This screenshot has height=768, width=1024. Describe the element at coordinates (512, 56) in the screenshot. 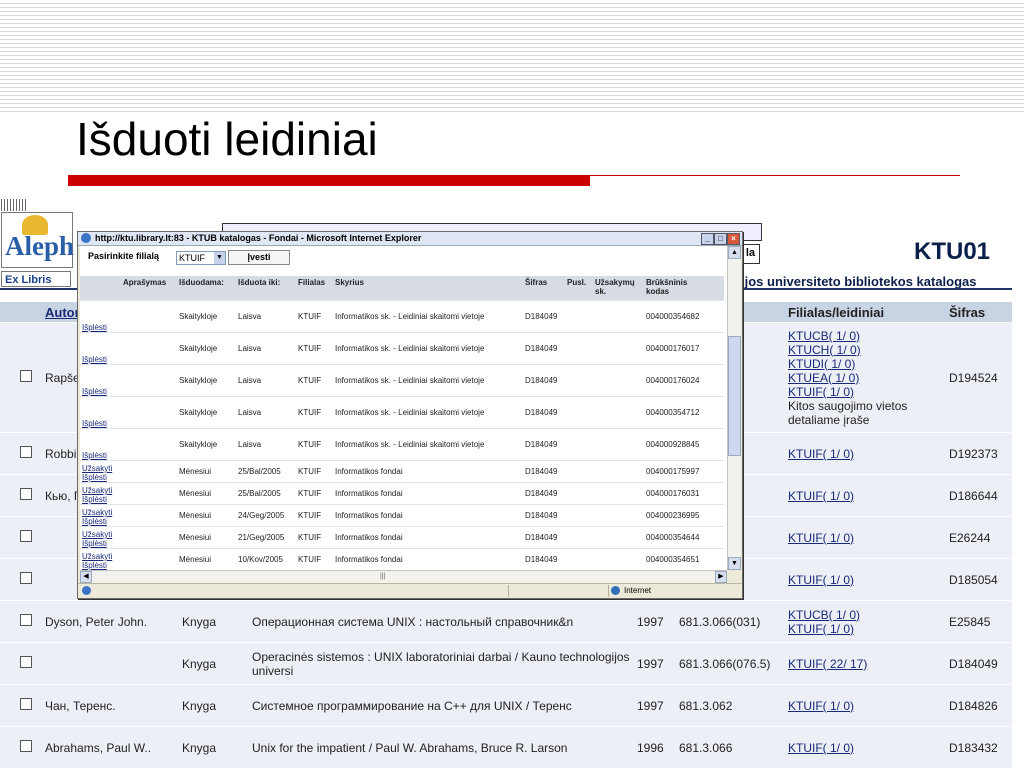

I see `decorative-stripes` at that location.